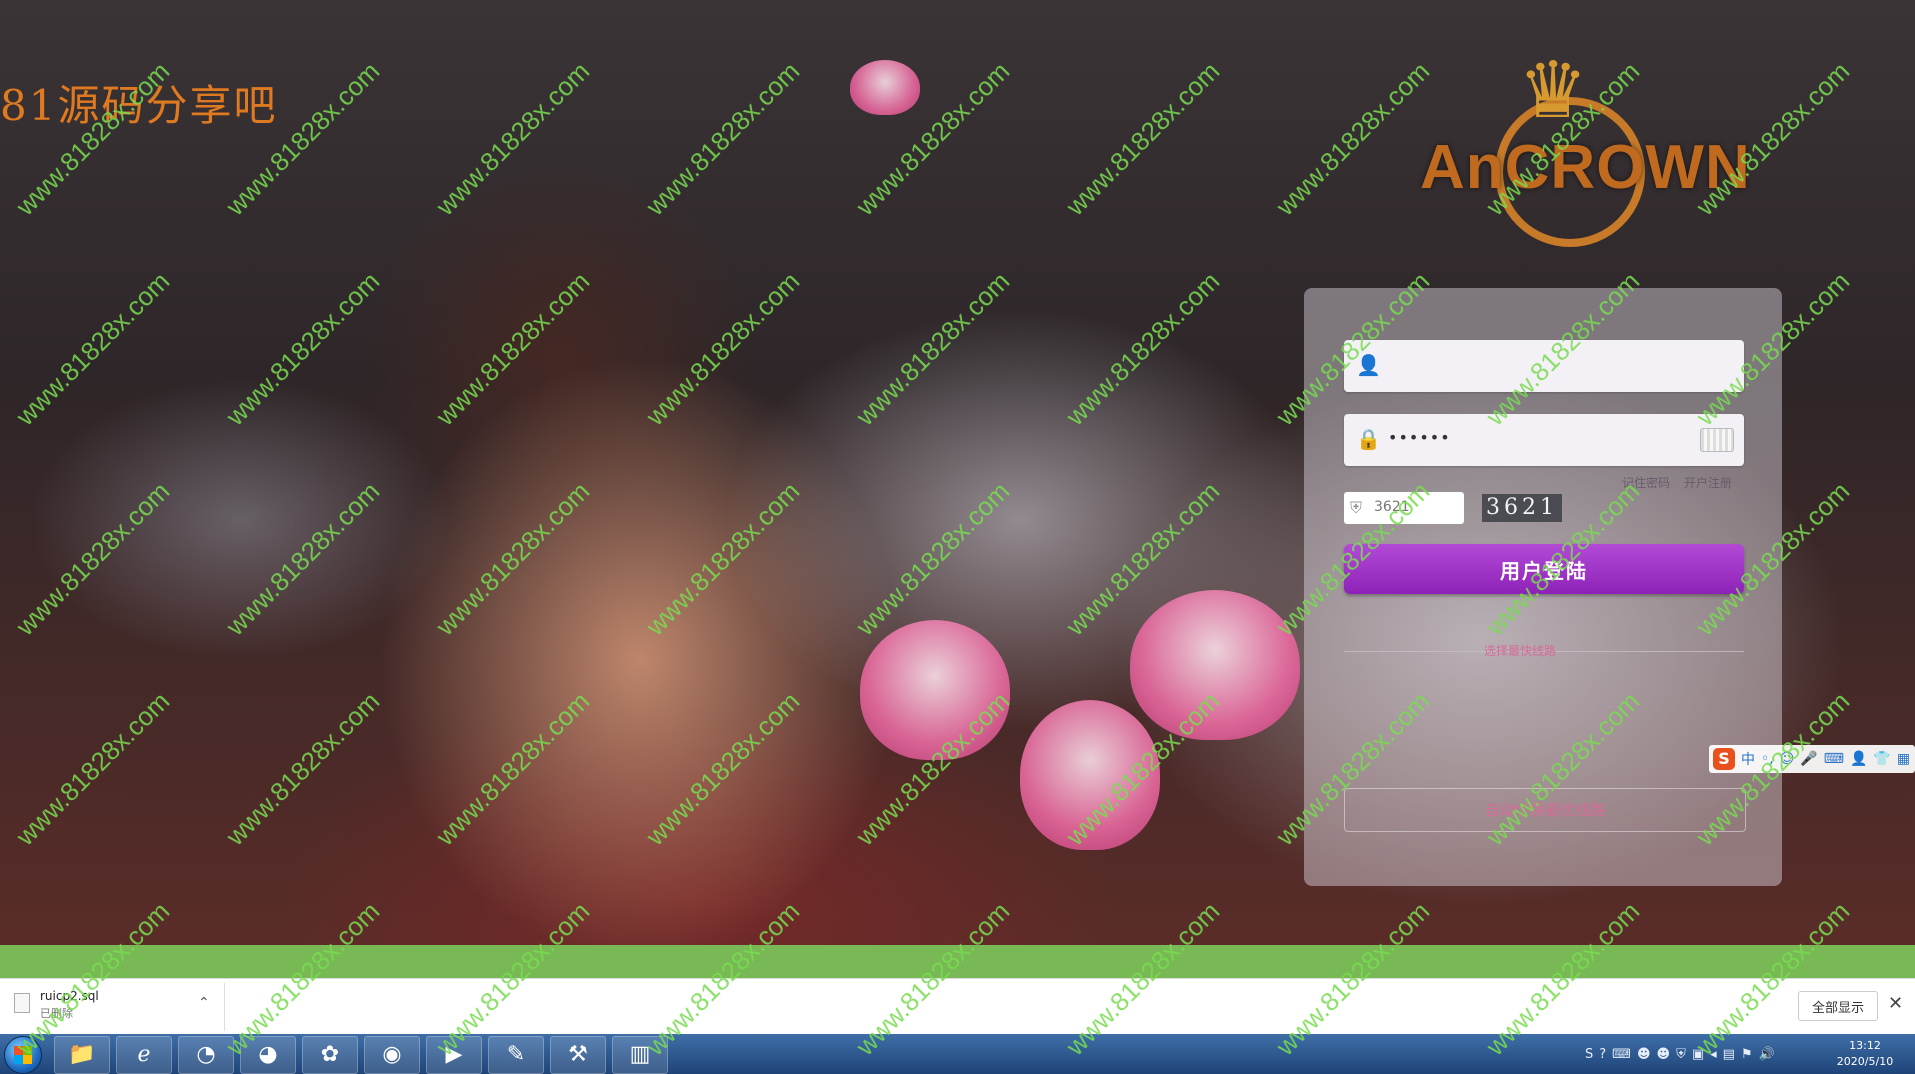 The image size is (1915, 1074). Describe the element at coordinates (139, 105) in the screenshot. I see `site-brand-text: 81源码分享吧` at that location.